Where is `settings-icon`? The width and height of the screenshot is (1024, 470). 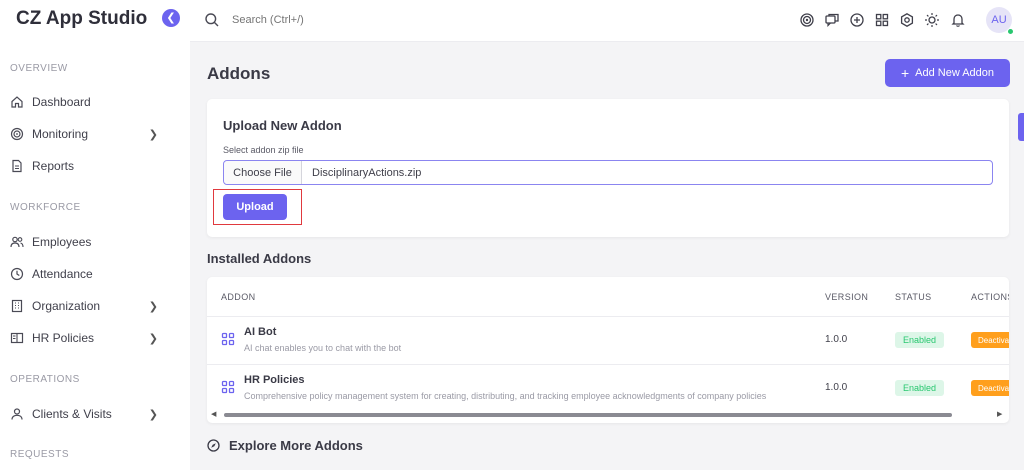 settings-icon is located at coordinates (907, 20).